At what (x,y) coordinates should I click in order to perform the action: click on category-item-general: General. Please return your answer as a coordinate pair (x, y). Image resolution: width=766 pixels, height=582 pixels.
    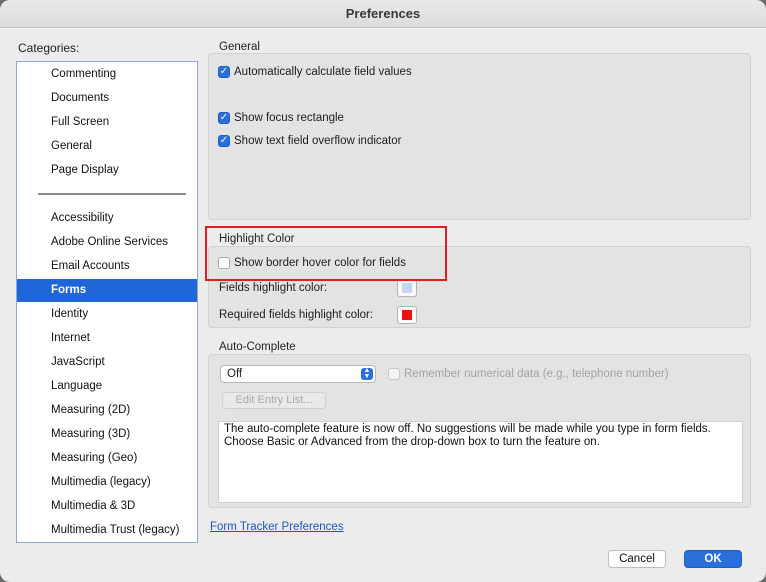
    Looking at the image, I should click on (107, 146).